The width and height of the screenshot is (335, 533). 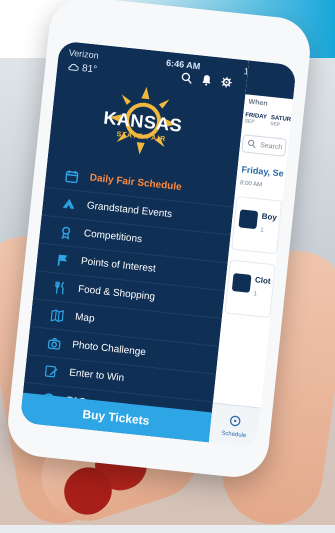 I want to click on event-title: Boy, so click(x=269, y=217).